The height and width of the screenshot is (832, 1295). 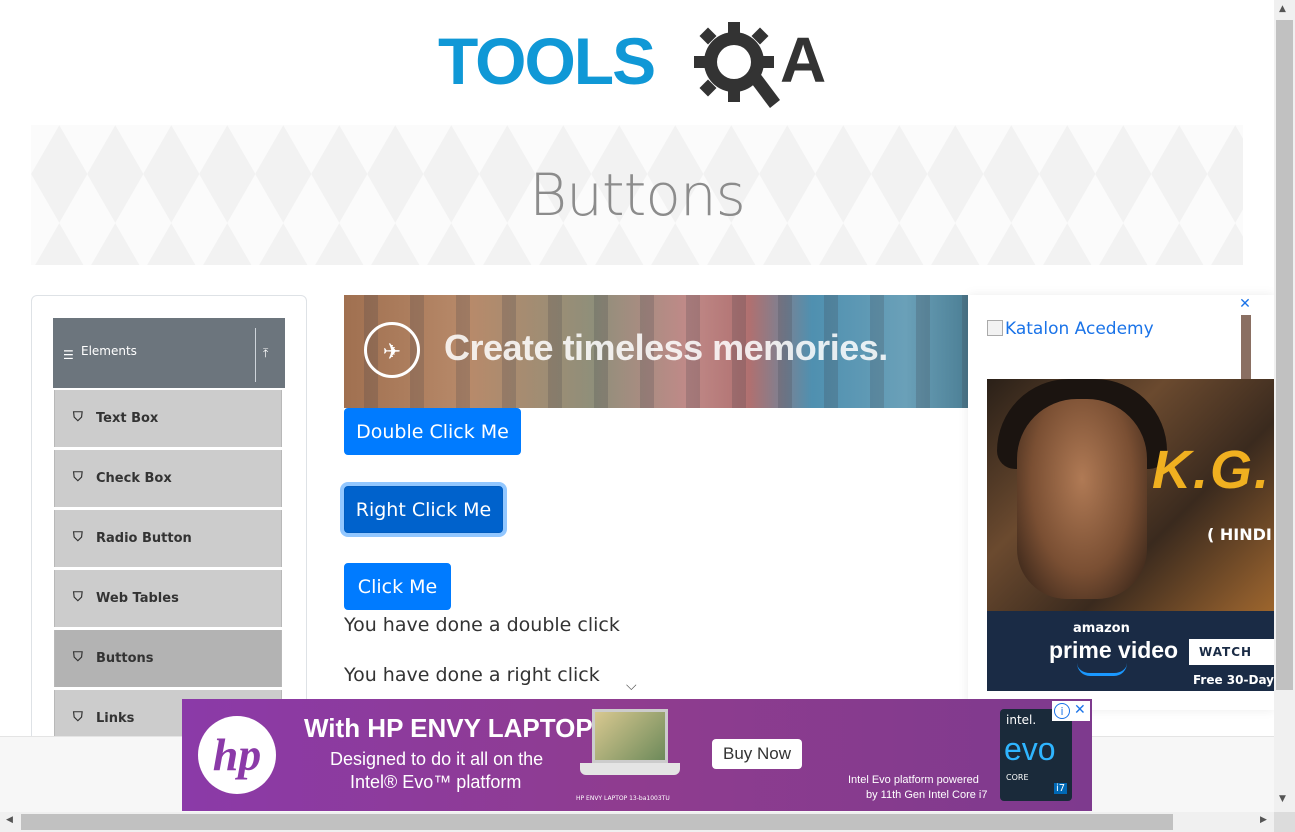 I want to click on toolsqa-logo: TOOLS A, so click(x=639, y=66).